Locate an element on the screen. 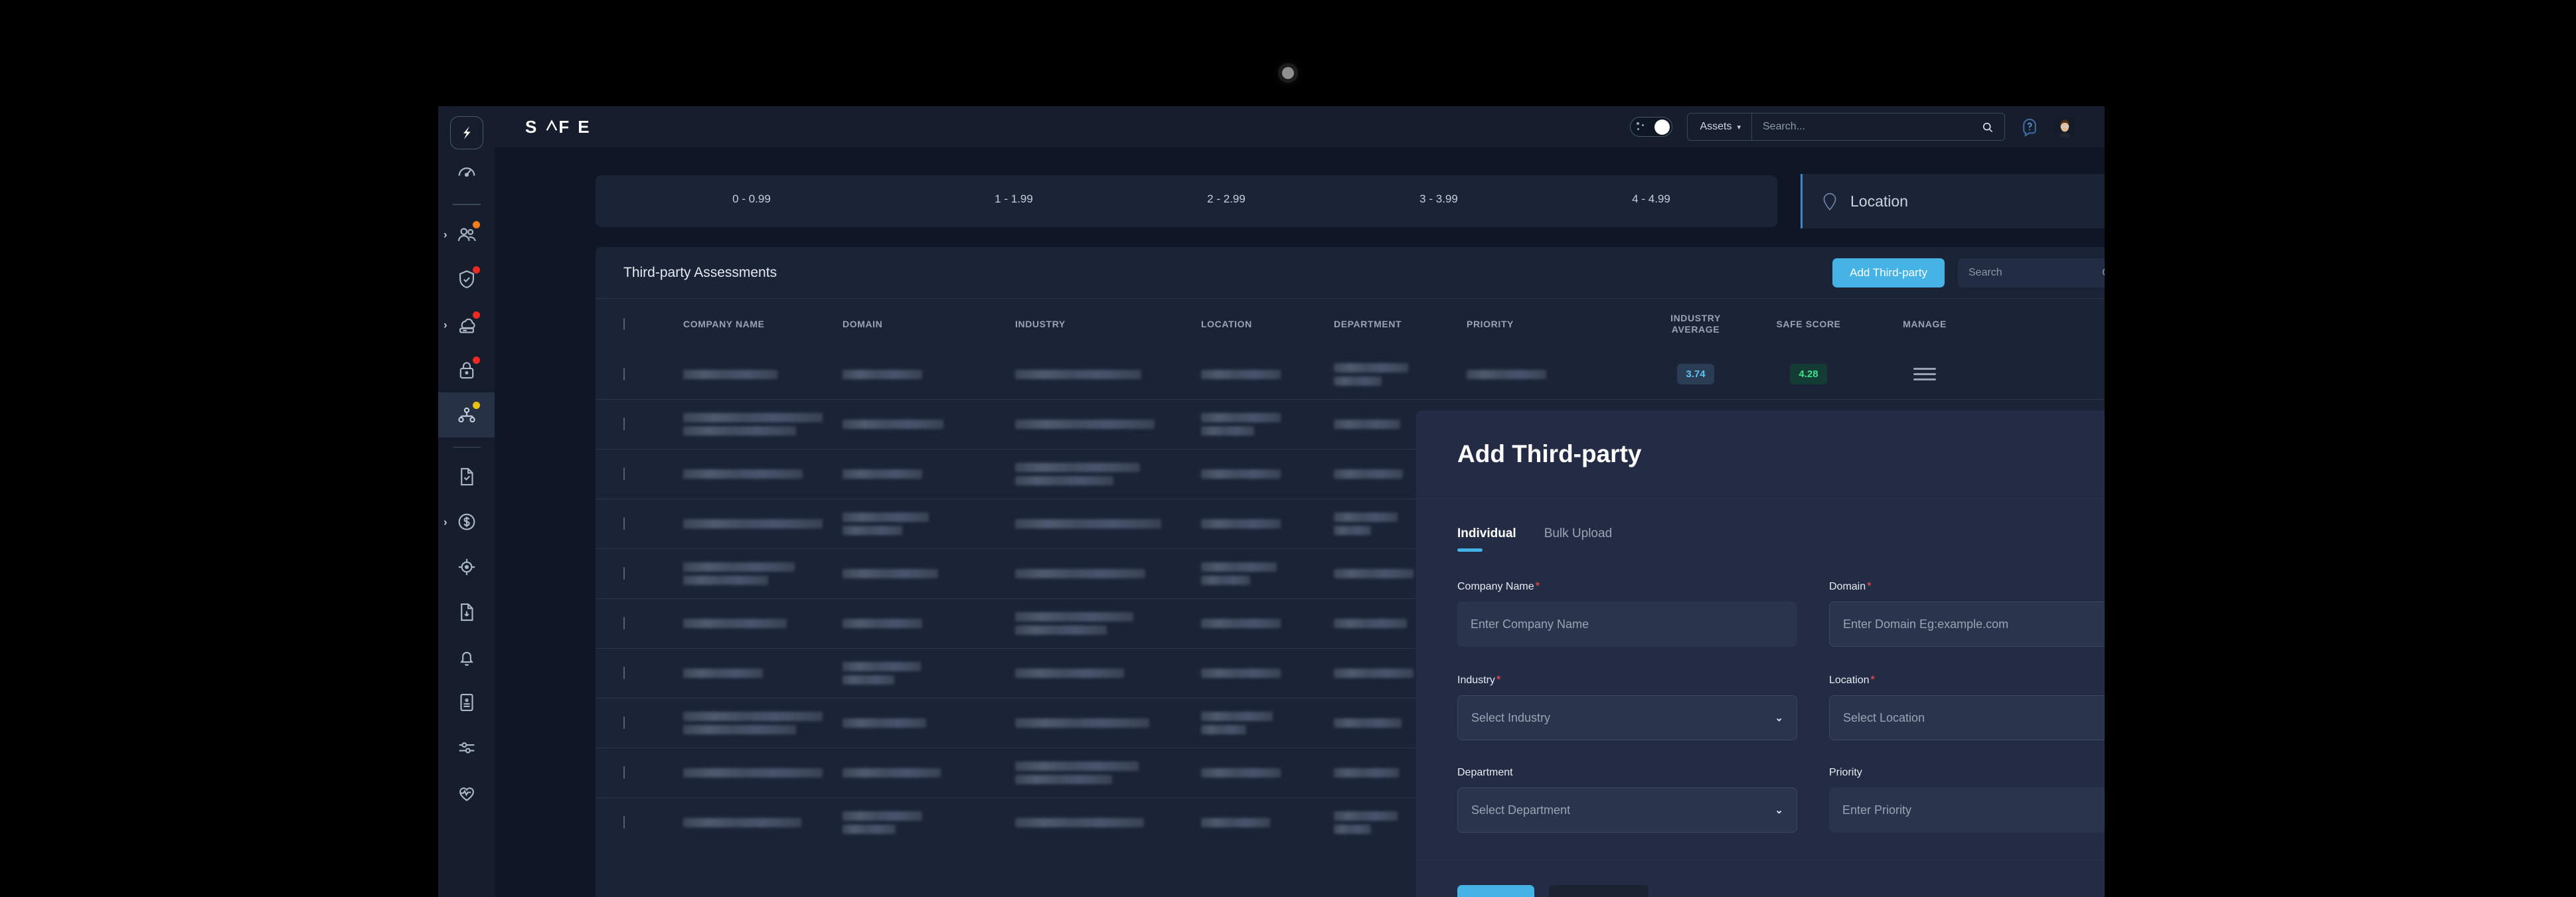 The image size is (2576, 897). cell-industry-average: 3.74 is located at coordinates (1695, 374).